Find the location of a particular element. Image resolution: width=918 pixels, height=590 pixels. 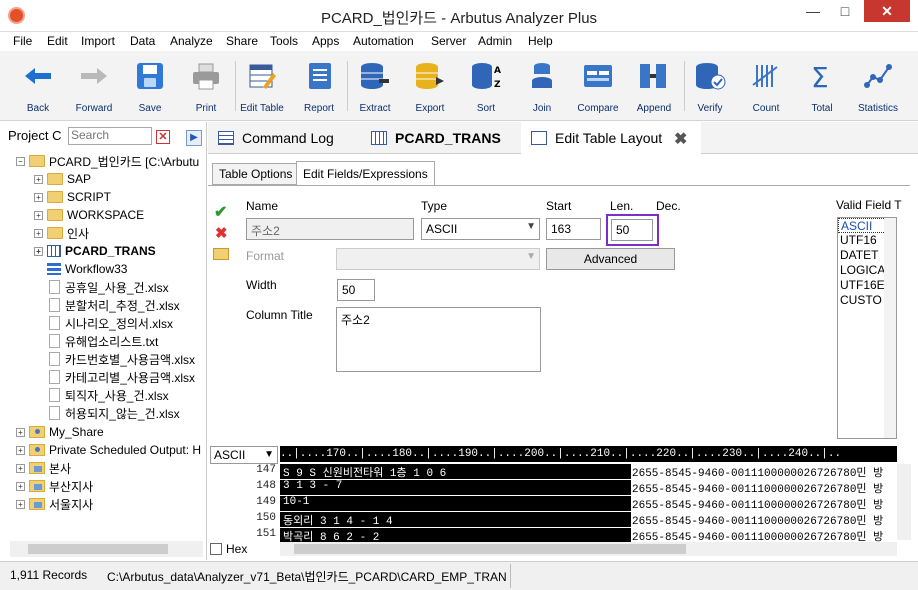

menu-automation: Automation is located at coordinates (383, 41).